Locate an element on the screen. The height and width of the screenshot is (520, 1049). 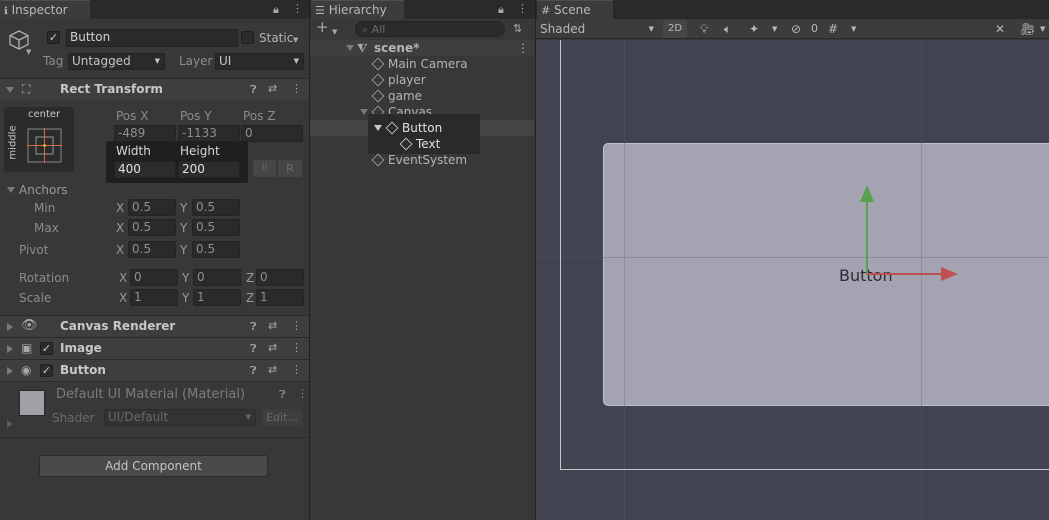
anchor-min-x-field: 0.5 is located at coordinates (152, 207).